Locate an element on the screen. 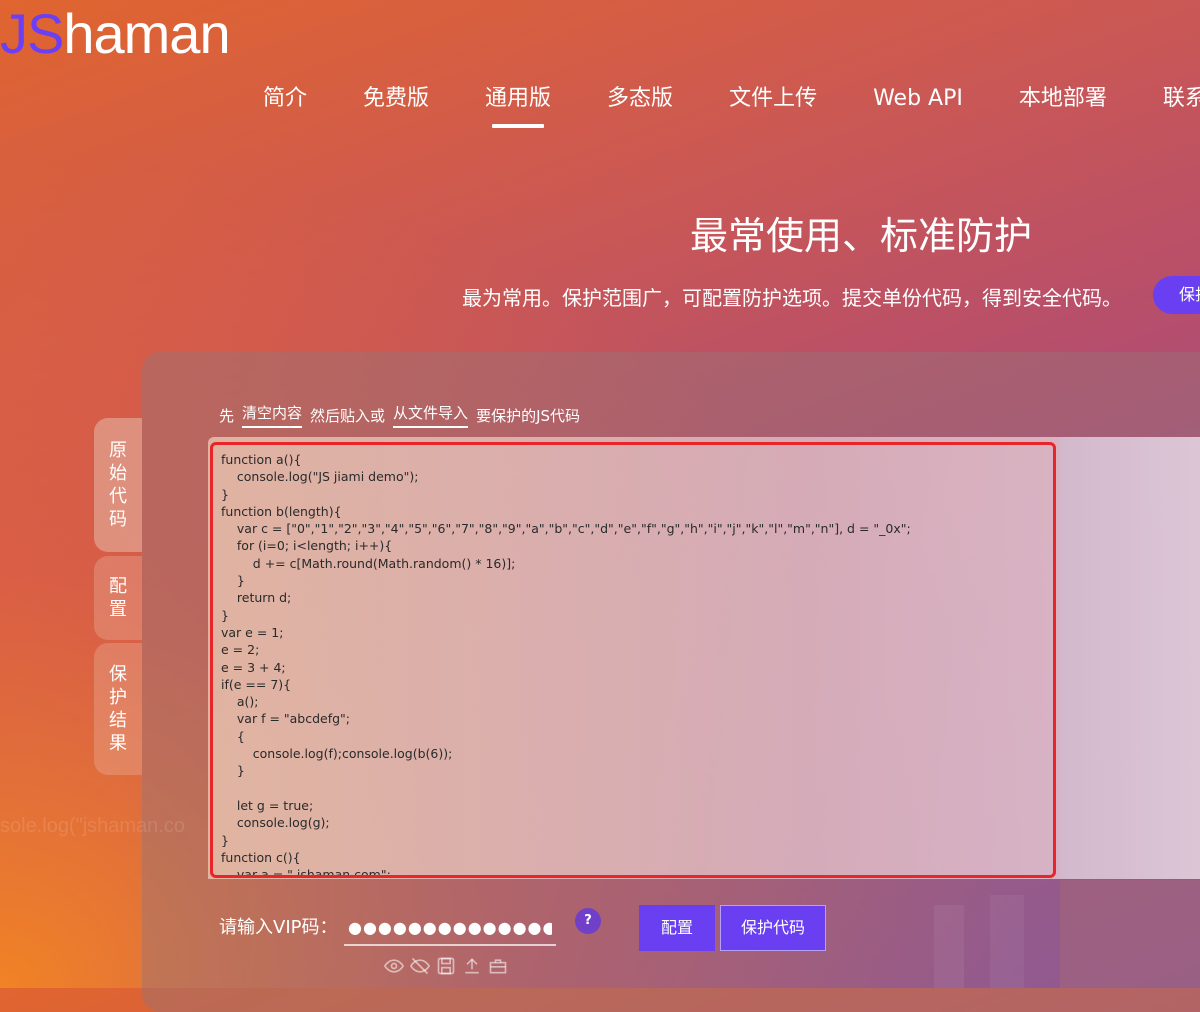 Image resolution: width=1200 pixels, height=1012 pixels. code-line: for (i=0; i<length; i++){ is located at coordinates (307, 546).